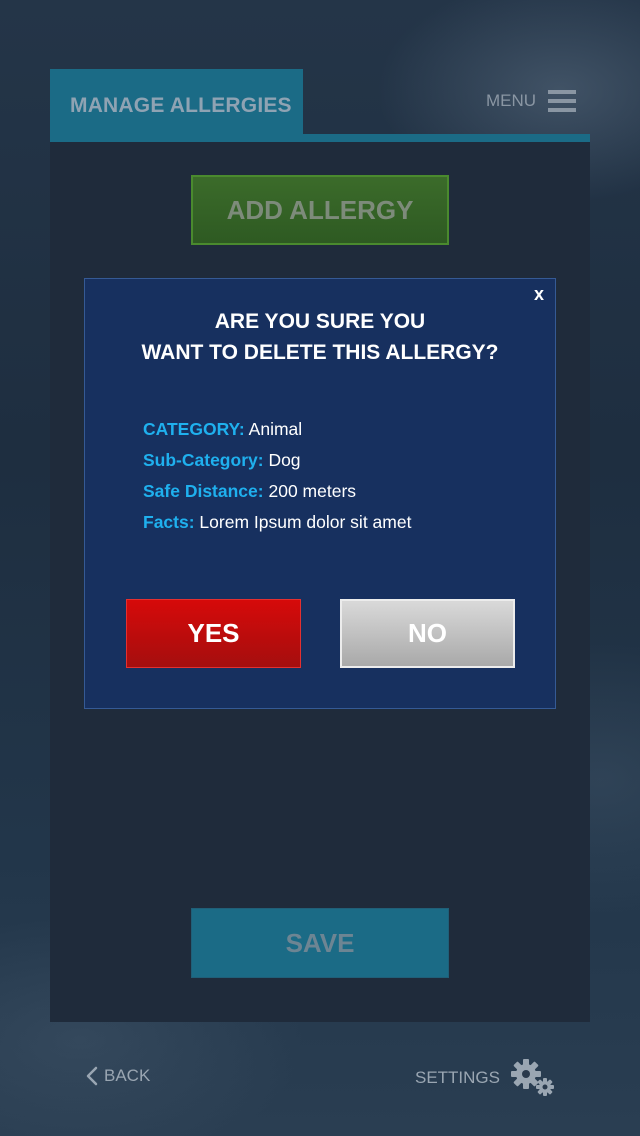  What do you see at coordinates (203, 491) in the screenshot?
I see `detail-key: Safe Distance:` at bounding box center [203, 491].